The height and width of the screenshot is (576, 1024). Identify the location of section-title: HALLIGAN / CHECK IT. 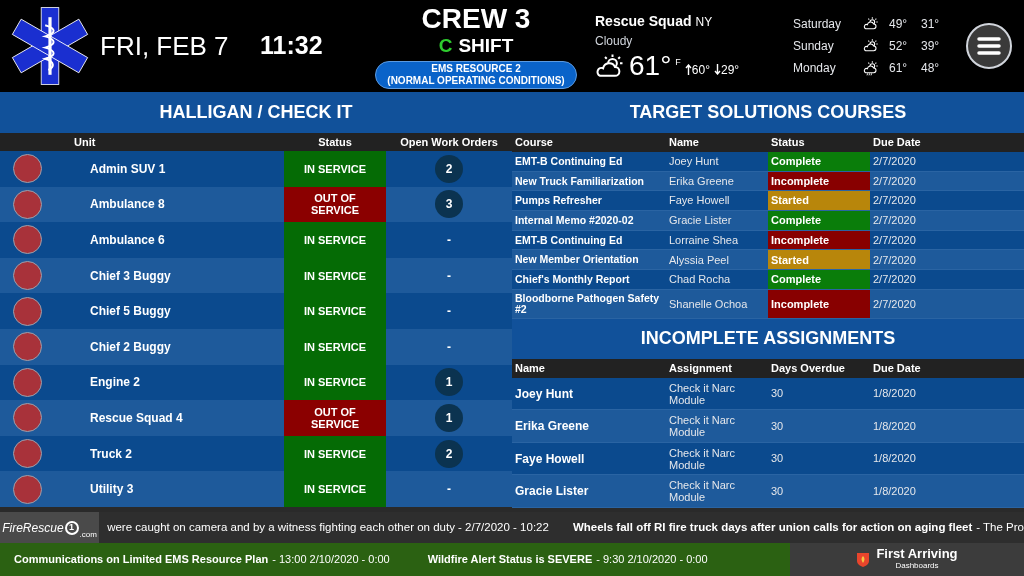
(256, 112).